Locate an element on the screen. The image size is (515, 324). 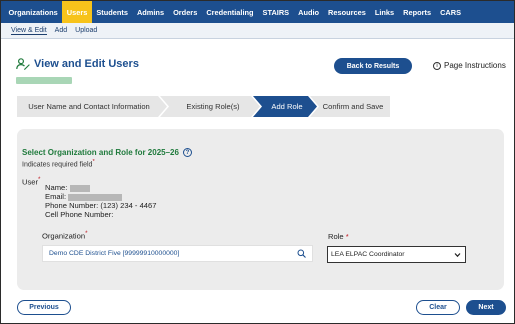
previous-button: Previous is located at coordinates (44, 307).